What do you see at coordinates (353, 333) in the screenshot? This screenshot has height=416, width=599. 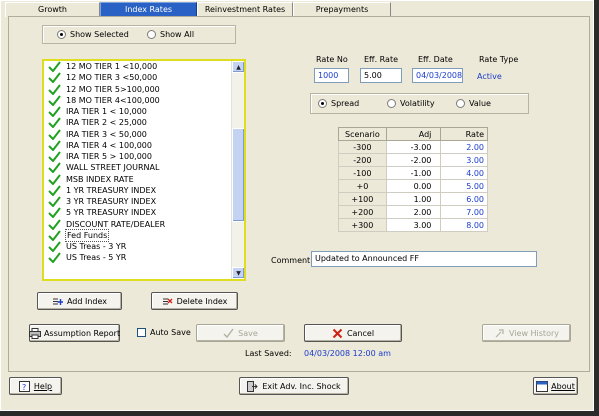 I see `cancel-button: Cancel` at bounding box center [353, 333].